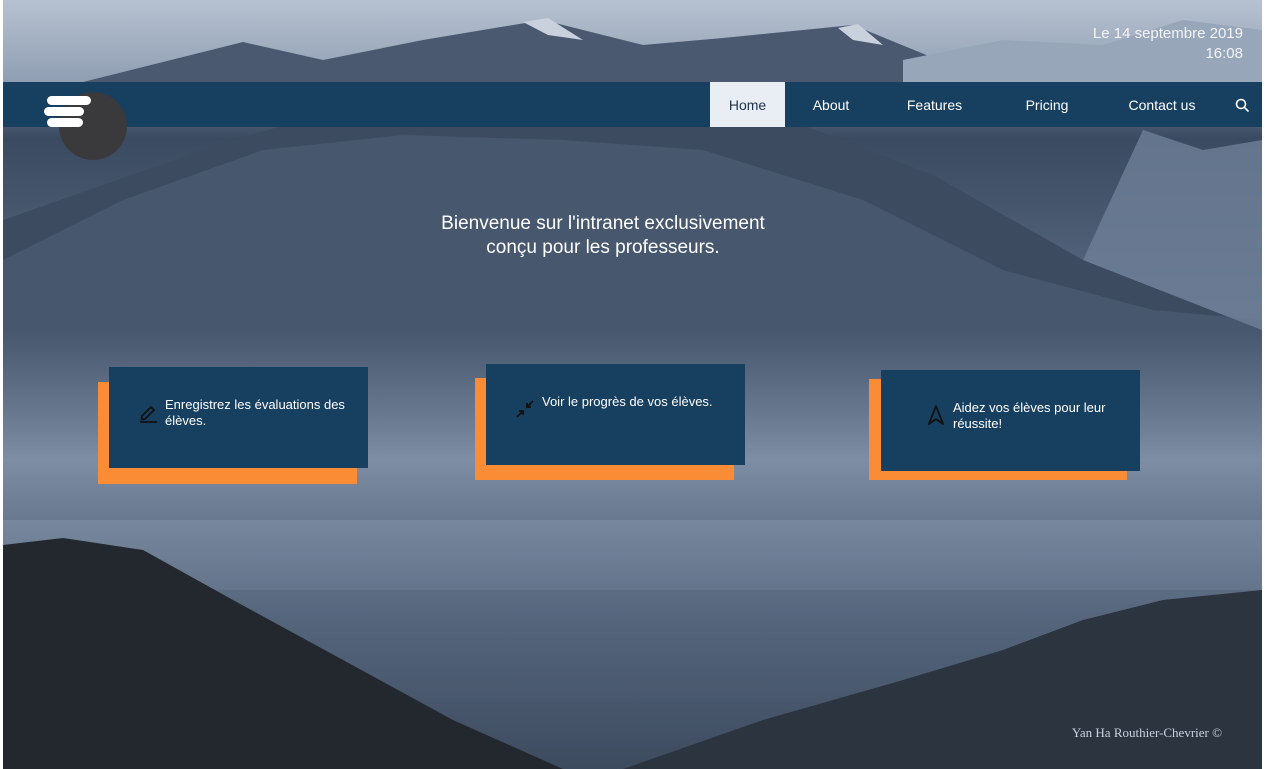 The image size is (1265, 769). I want to click on footer-credit: Yan Ha Routhier-Chevrier ©, so click(1146, 732).